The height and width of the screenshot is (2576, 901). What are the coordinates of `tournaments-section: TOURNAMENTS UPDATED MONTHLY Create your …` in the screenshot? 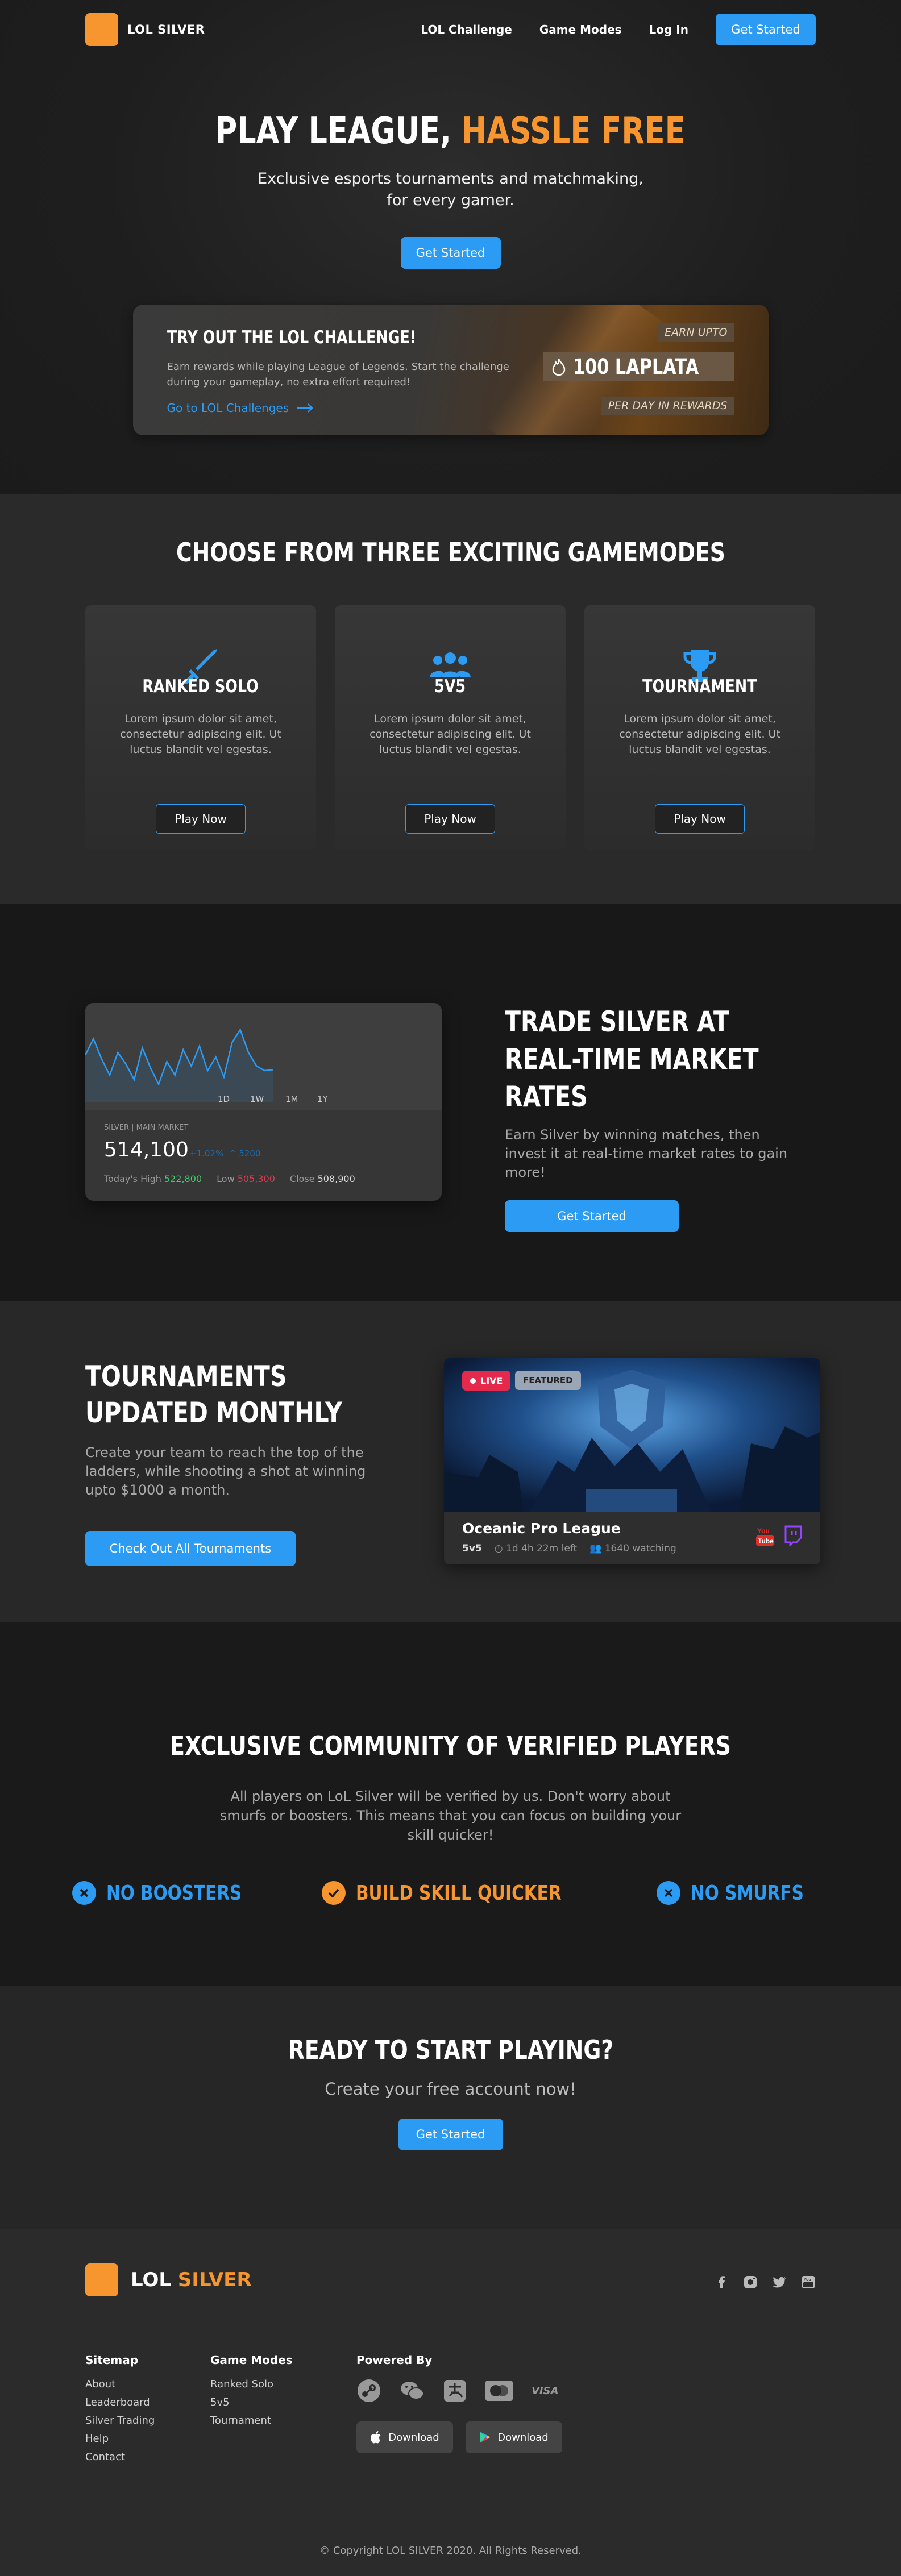 It's located at (450, 1461).